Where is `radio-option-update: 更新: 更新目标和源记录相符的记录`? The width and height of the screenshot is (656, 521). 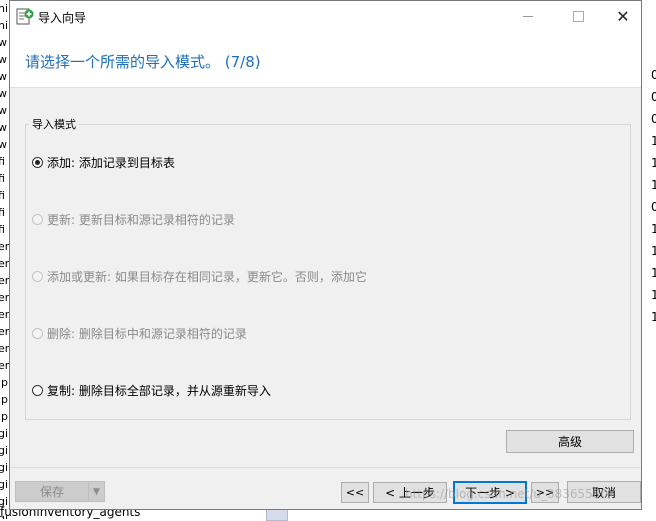 radio-option-update: 更新: 更新目标和源记录相符的记录 is located at coordinates (133, 219).